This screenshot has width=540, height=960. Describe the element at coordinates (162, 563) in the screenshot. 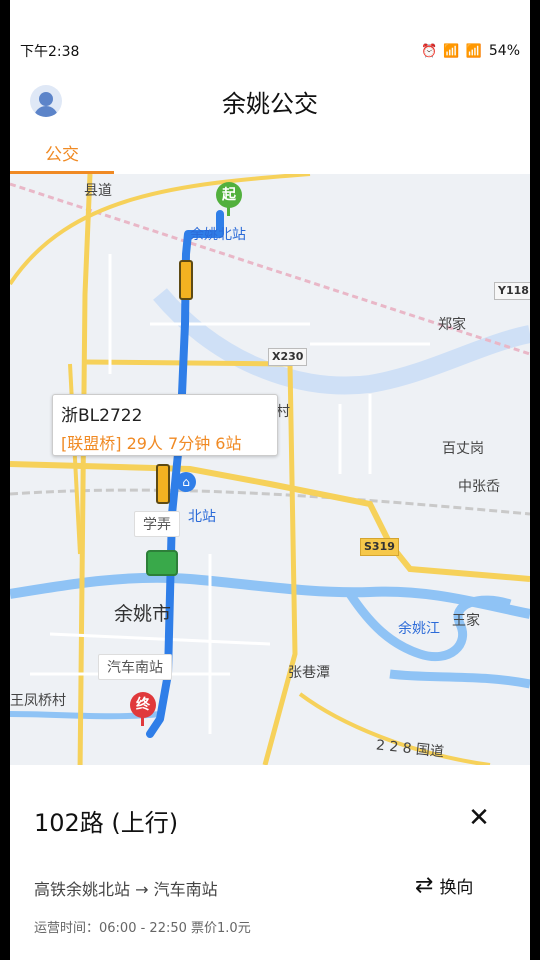

I see `bus-stop-icon` at that location.